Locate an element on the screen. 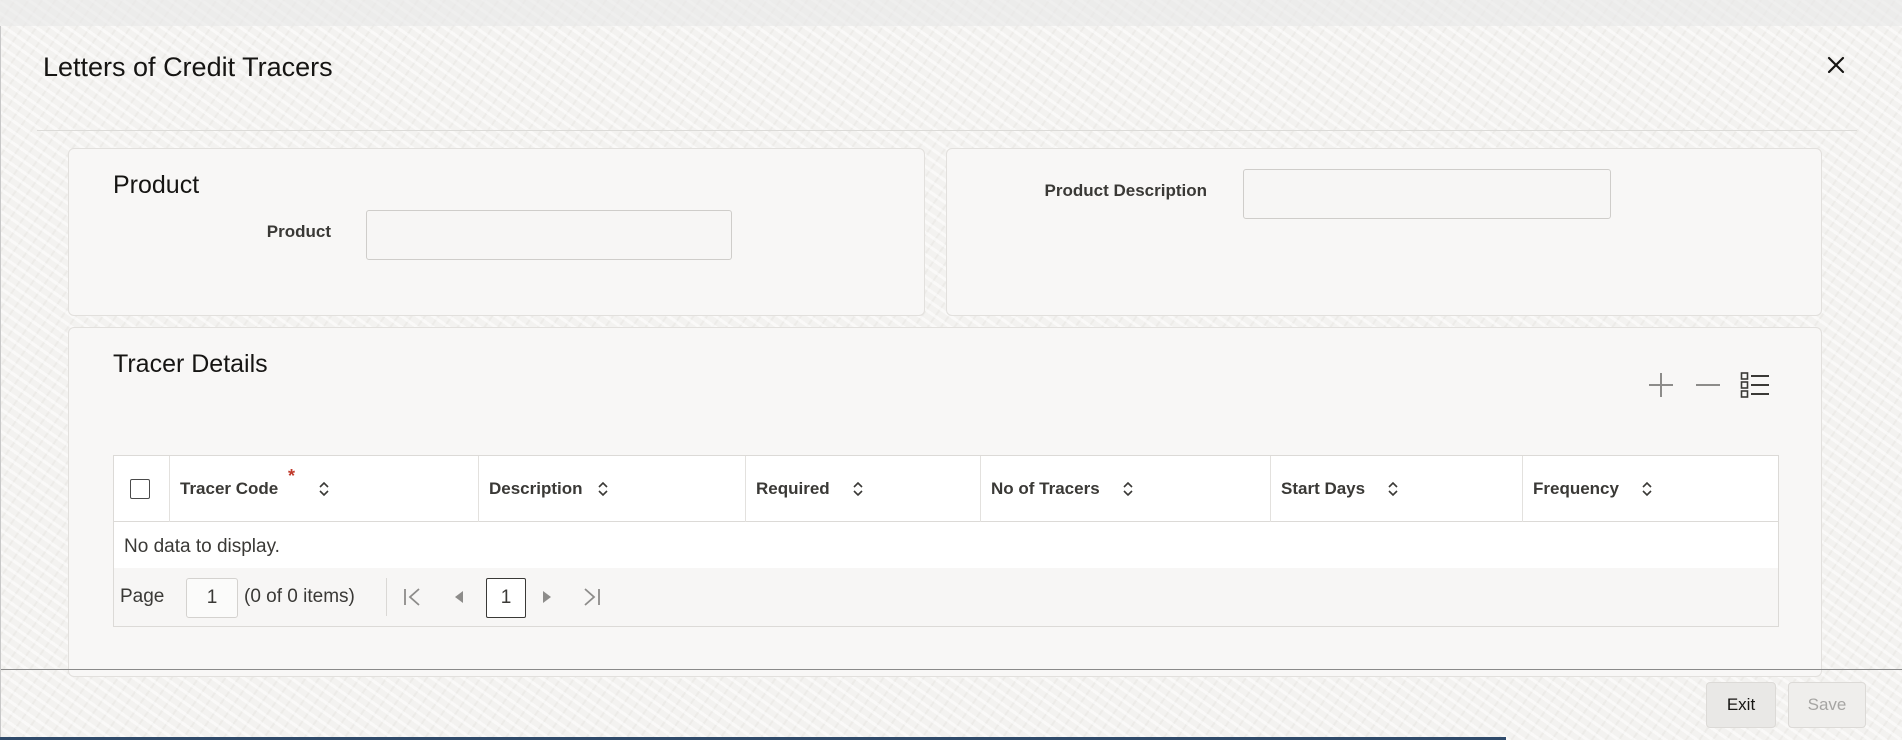  product-description-input is located at coordinates (1427, 194).